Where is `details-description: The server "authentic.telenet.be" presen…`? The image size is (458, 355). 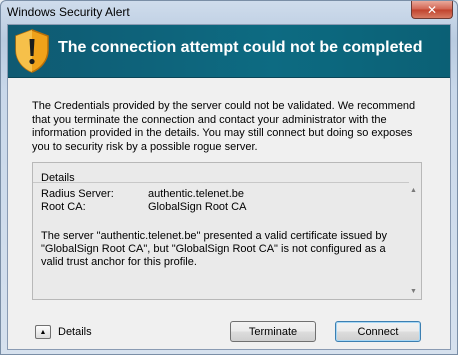 details-description: The server "authentic.telenet.be" presen… is located at coordinates (214, 249).